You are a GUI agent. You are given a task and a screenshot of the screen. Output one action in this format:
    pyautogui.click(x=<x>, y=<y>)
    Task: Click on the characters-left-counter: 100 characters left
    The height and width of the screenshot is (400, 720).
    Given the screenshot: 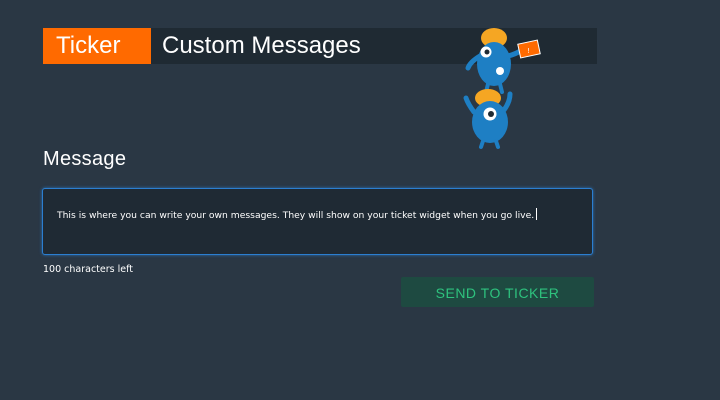 What is the action you would take?
    pyautogui.click(x=88, y=269)
    